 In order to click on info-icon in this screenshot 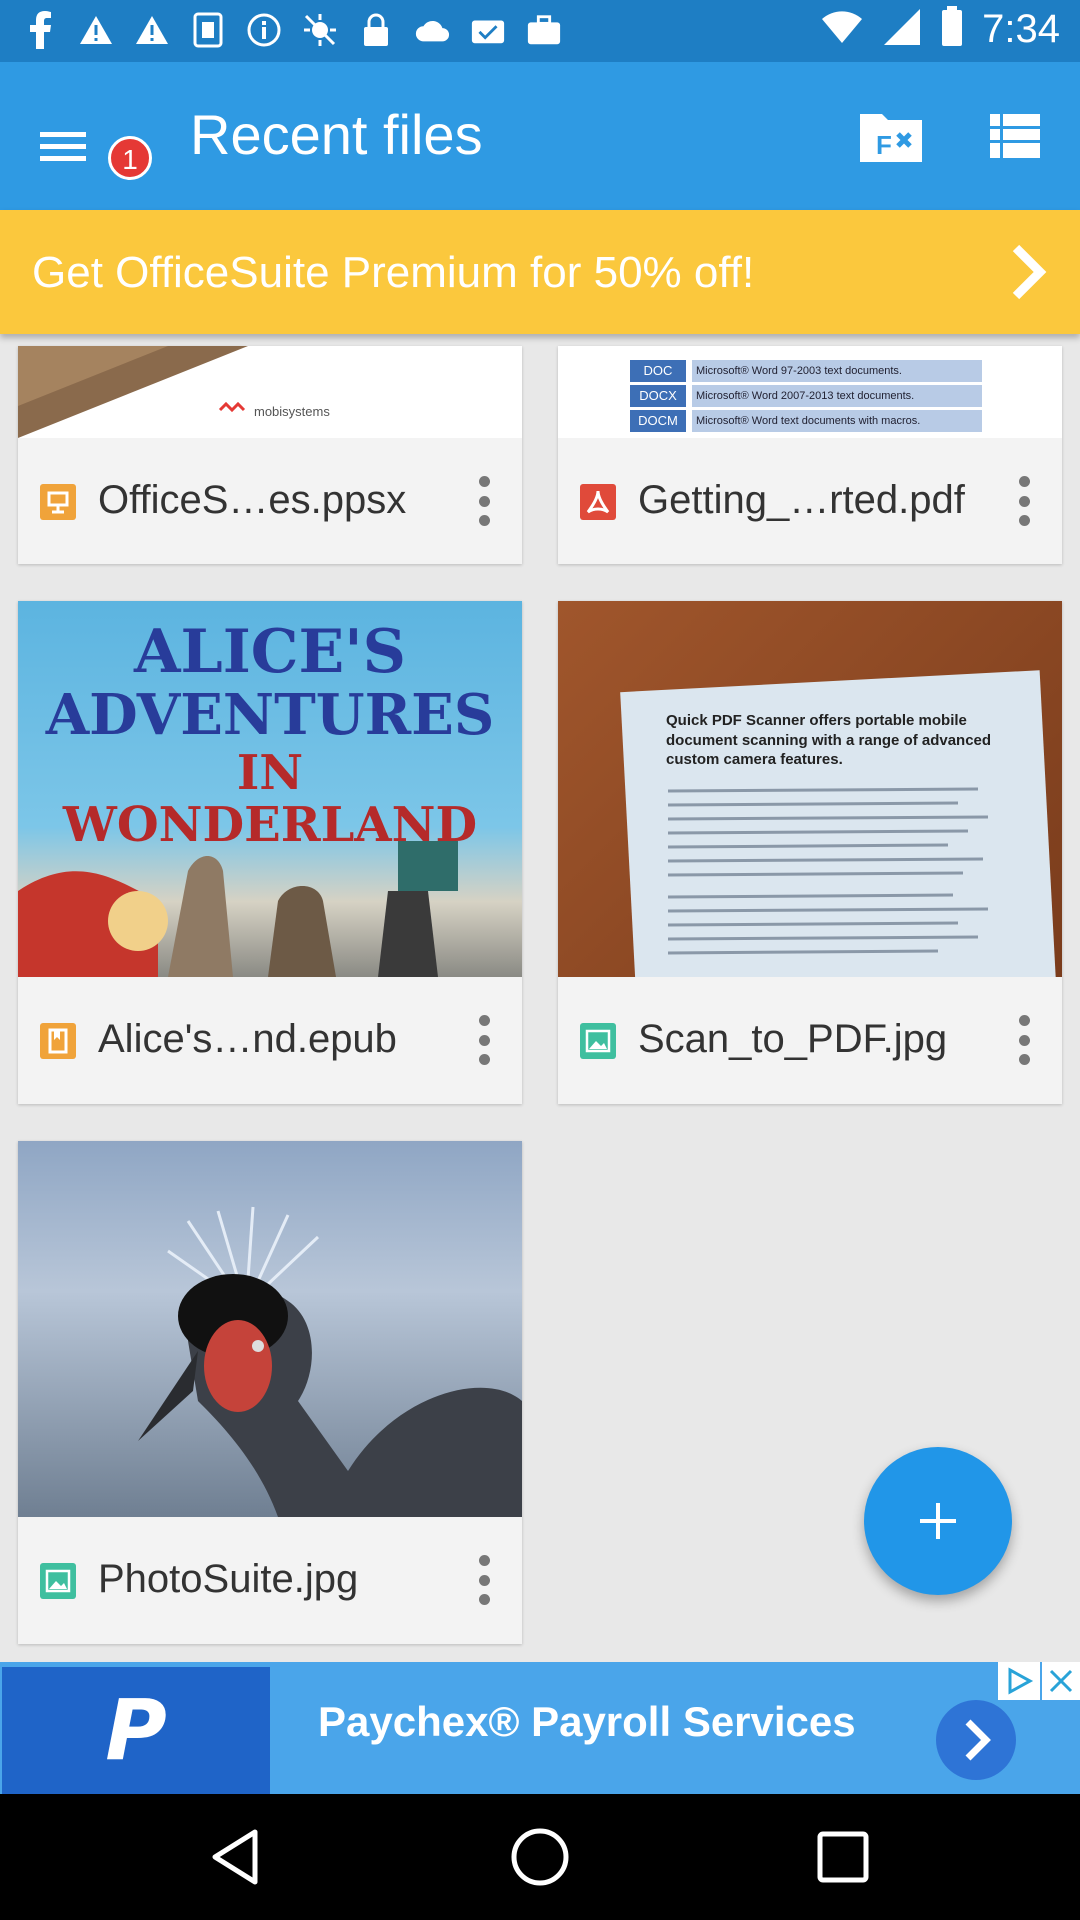, I will do `click(264, 30)`.